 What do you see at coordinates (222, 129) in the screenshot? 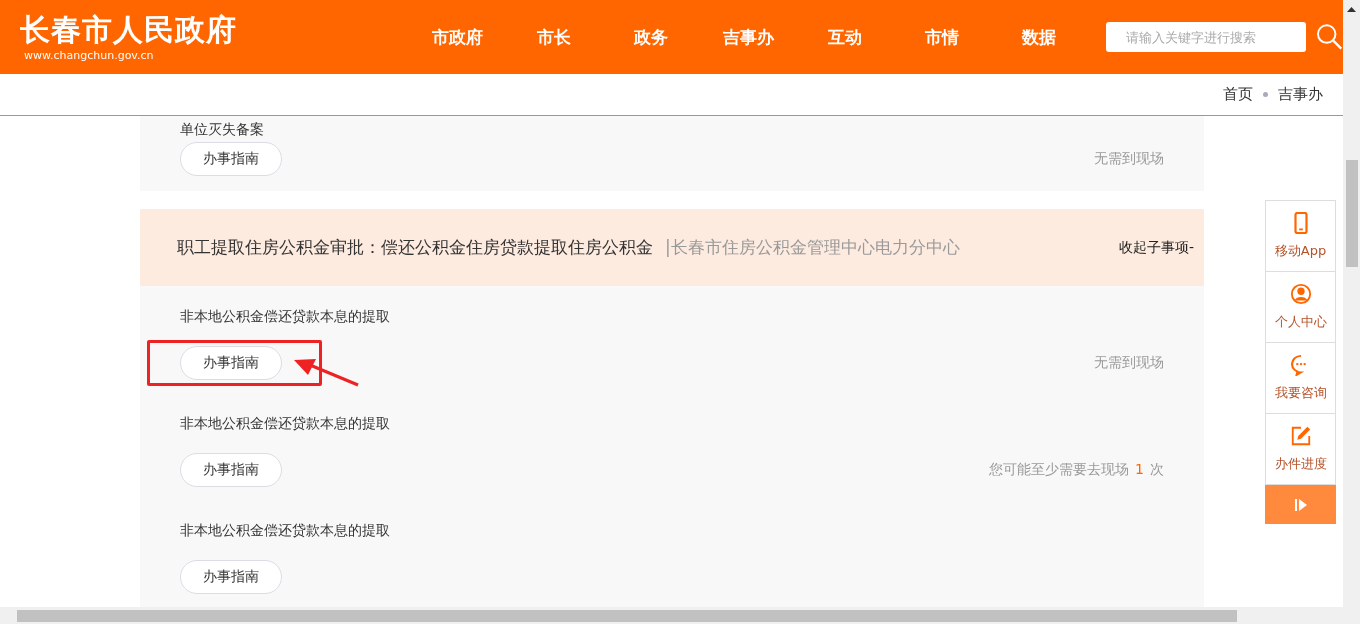
I see `sub-item-title: 单位灭失备案` at bounding box center [222, 129].